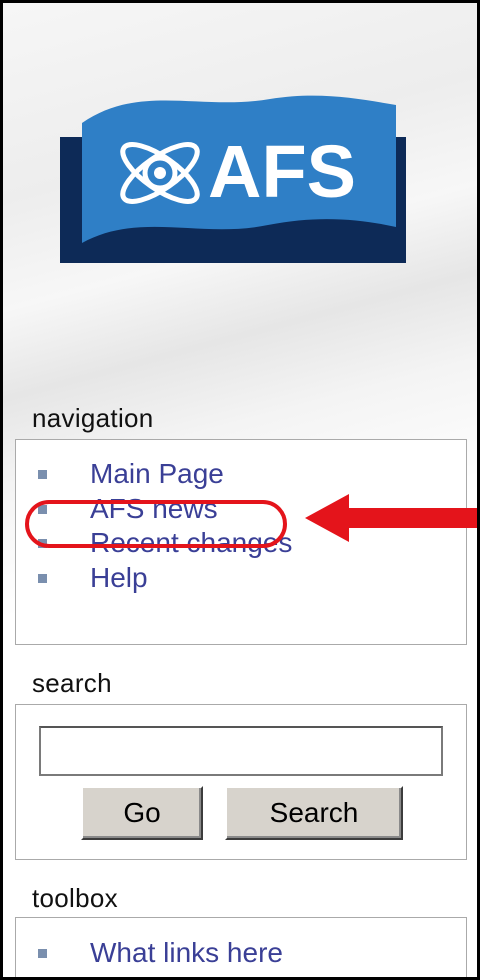  Describe the element at coordinates (119, 578) in the screenshot. I see `nav-link-help: Help` at that location.